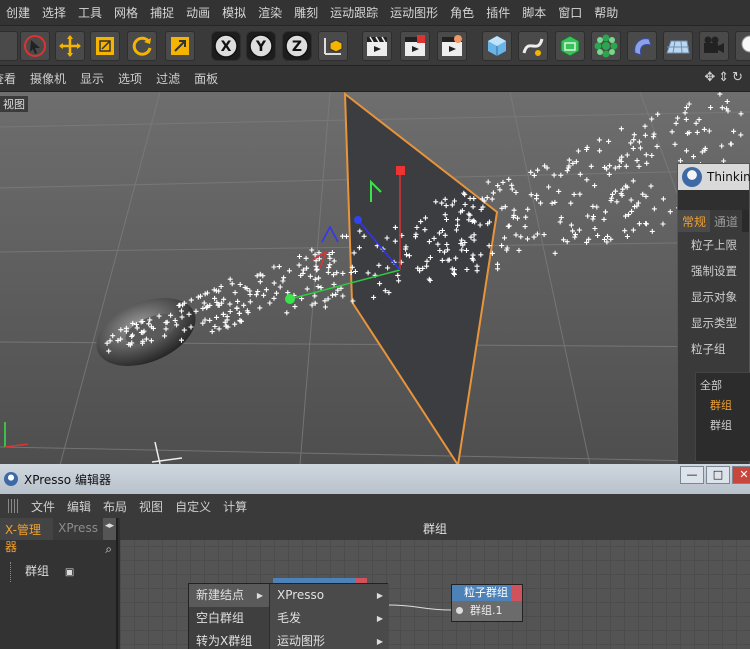  I want to click on recent-tool-button, so click(180, 46).